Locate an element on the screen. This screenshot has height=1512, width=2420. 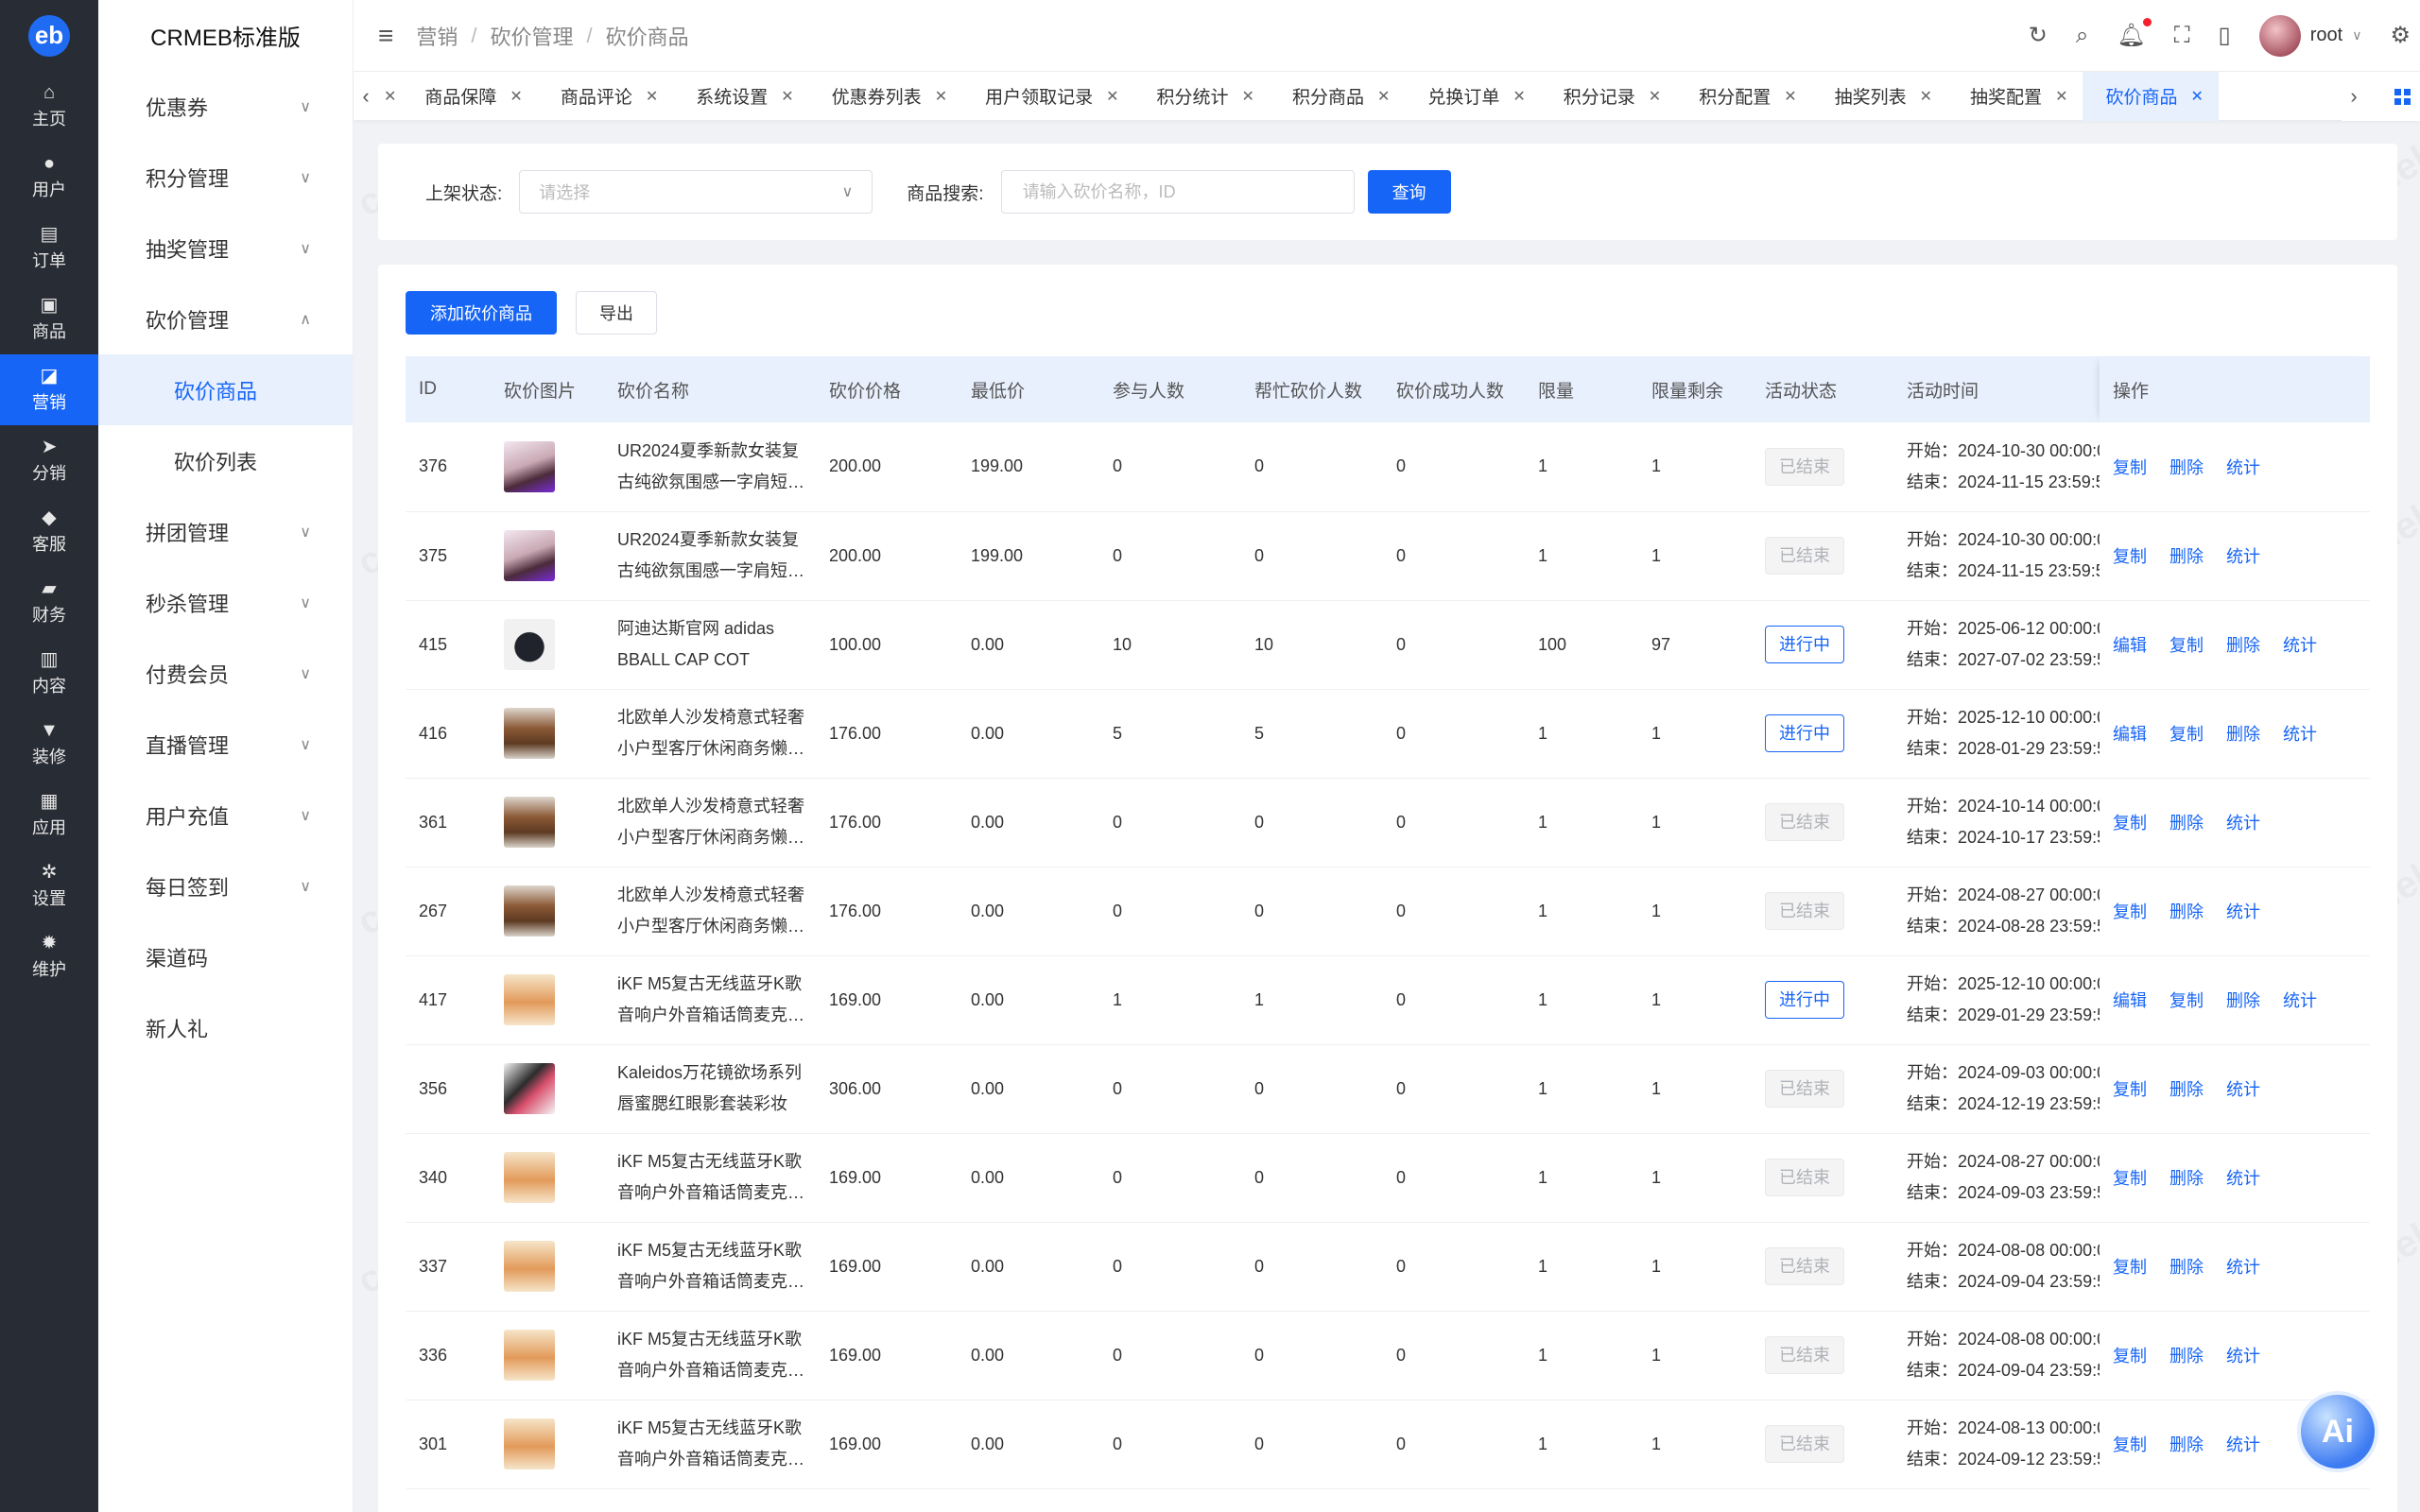
tab-item: 积分统计 ✕ is located at coordinates (1202, 96).